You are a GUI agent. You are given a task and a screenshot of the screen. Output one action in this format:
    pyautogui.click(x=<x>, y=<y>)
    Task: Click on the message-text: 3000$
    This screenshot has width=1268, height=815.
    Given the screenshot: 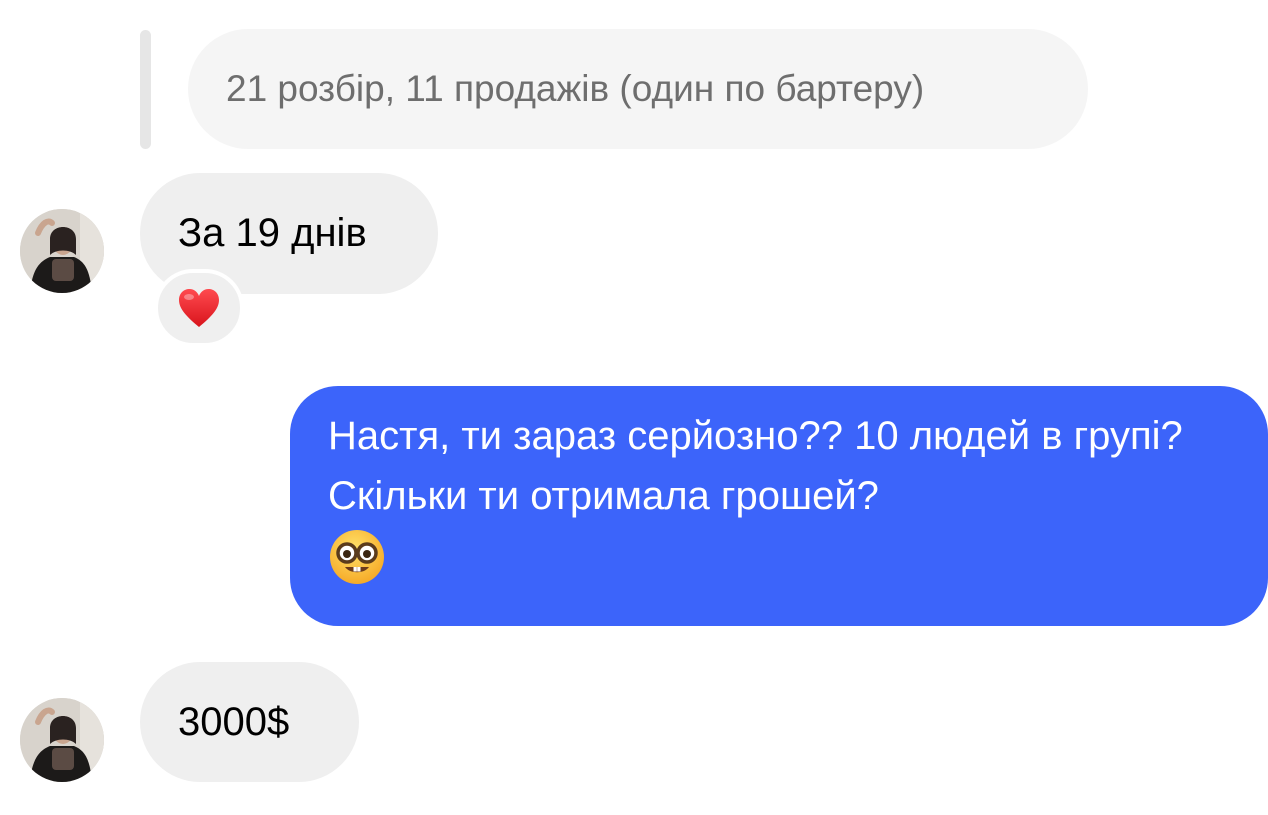 What is the action you would take?
    pyautogui.click(x=234, y=721)
    